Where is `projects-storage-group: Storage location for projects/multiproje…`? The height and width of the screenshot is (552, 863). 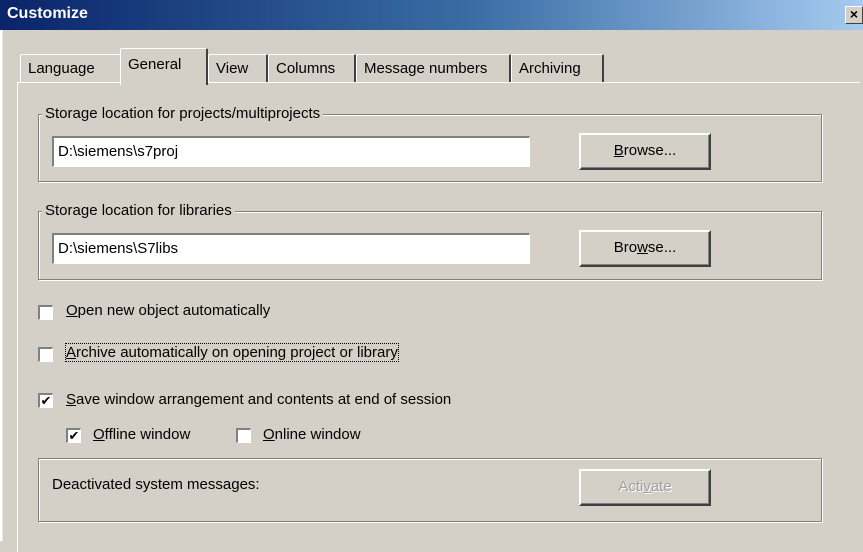
projects-storage-group: Storage location for projects/multiproje… is located at coordinates (430, 143).